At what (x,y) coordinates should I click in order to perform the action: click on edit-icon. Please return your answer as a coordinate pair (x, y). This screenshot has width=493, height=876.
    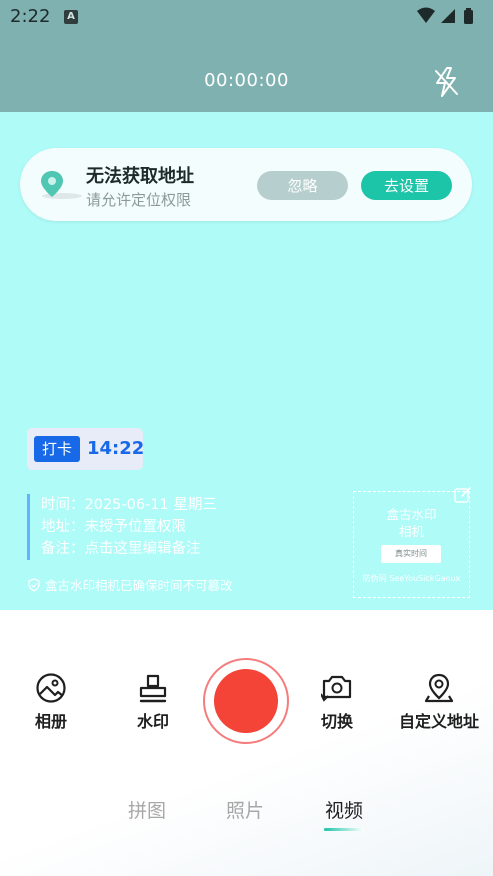
    Looking at the image, I should click on (463, 497).